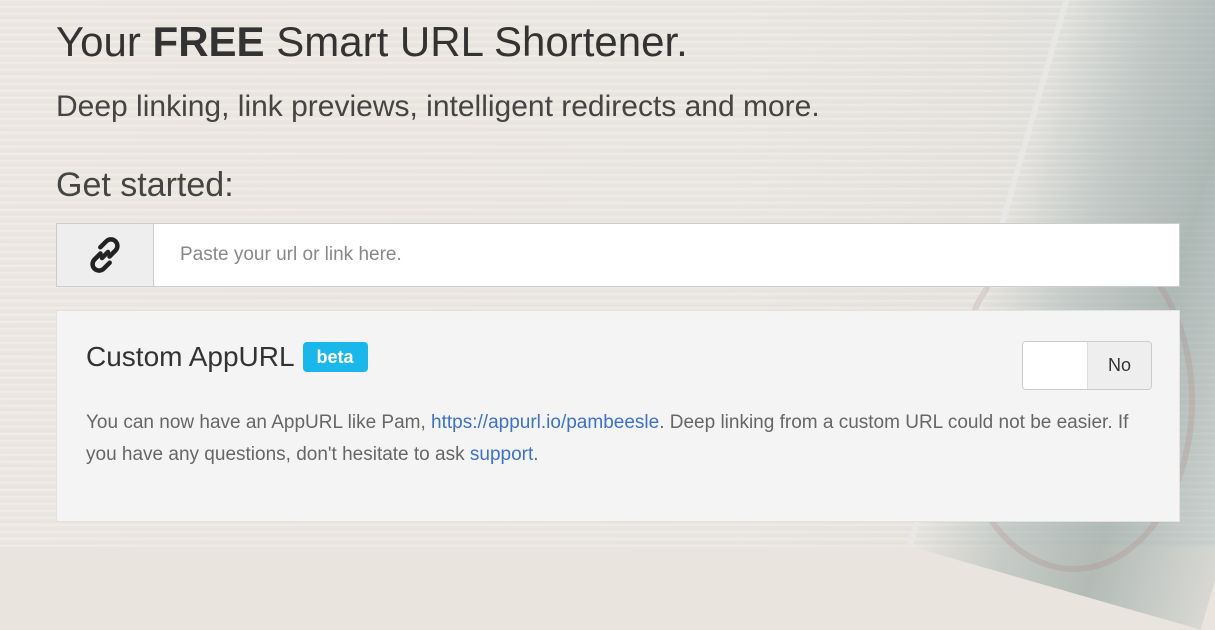 This screenshot has width=1215, height=630. I want to click on url-input-group, so click(618, 255).